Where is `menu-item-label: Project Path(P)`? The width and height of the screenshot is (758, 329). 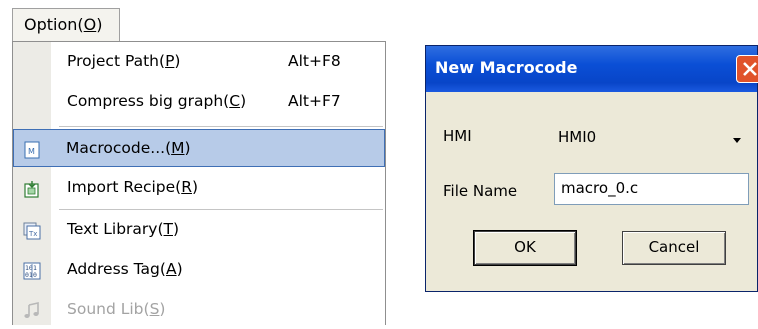
menu-item-label: Project Path(P) is located at coordinates (124, 61).